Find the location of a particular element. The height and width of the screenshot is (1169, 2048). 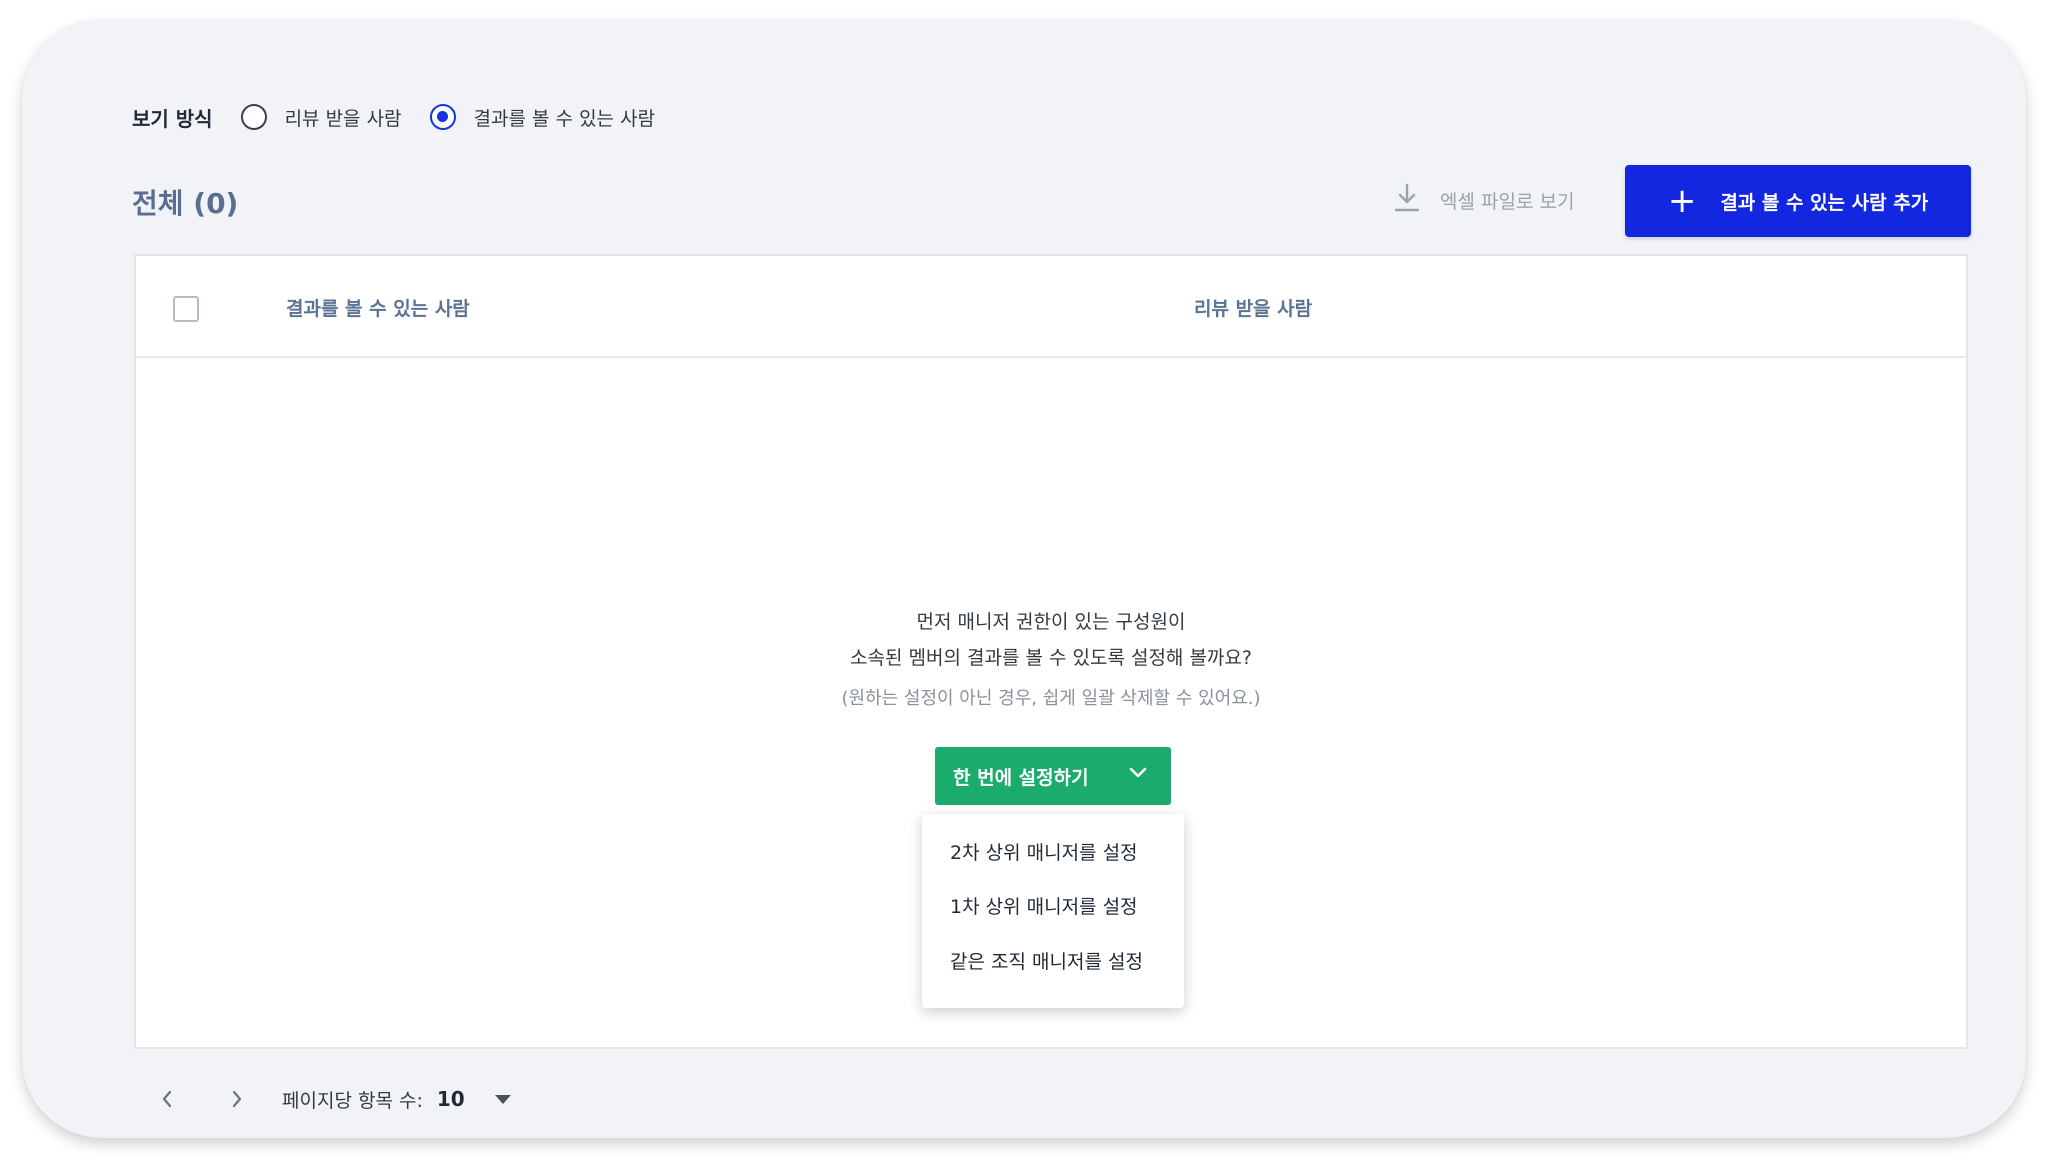

add-viewer-button: + 결과 볼 수 있는 사람 추가 is located at coordinates (1798, 201).